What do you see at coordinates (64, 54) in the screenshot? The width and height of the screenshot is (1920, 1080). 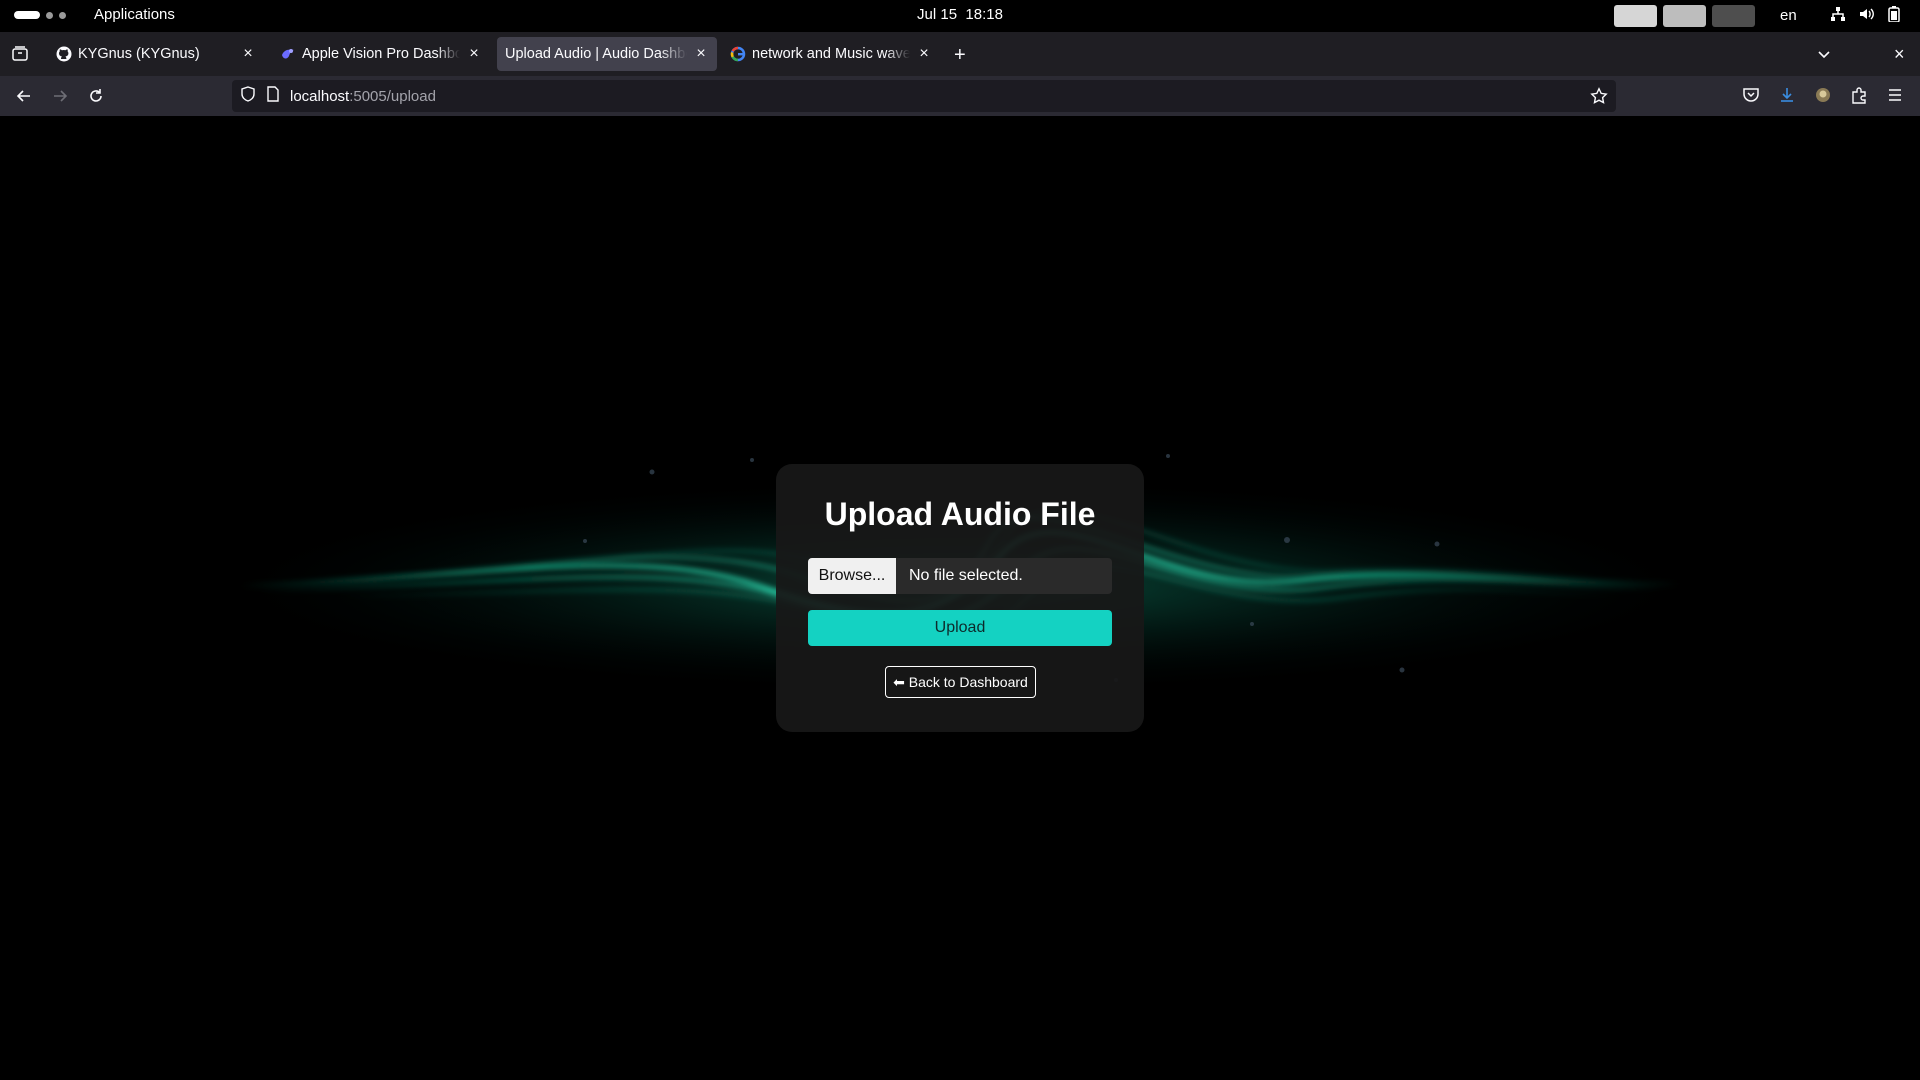 I see `github-icon` at bounding box center [64, 54].